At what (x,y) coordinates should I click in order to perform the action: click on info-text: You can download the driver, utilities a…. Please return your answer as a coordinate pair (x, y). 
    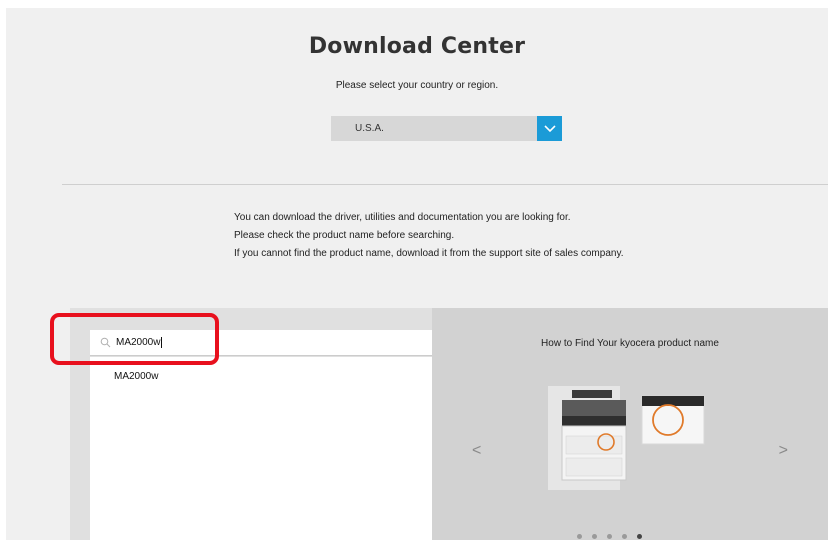
    Looking at the image, I should click on (428, 236).